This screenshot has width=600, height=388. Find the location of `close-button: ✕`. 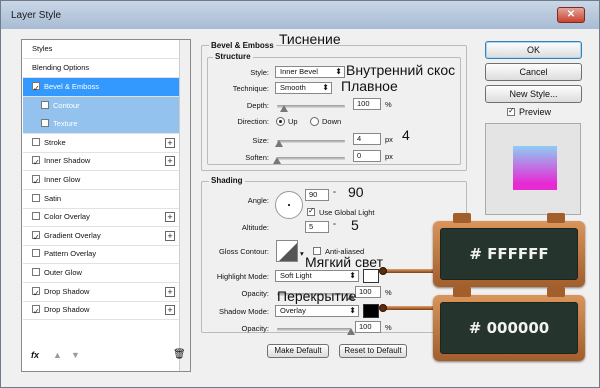

close-button: ✕ is located at coordinates (571, 15).